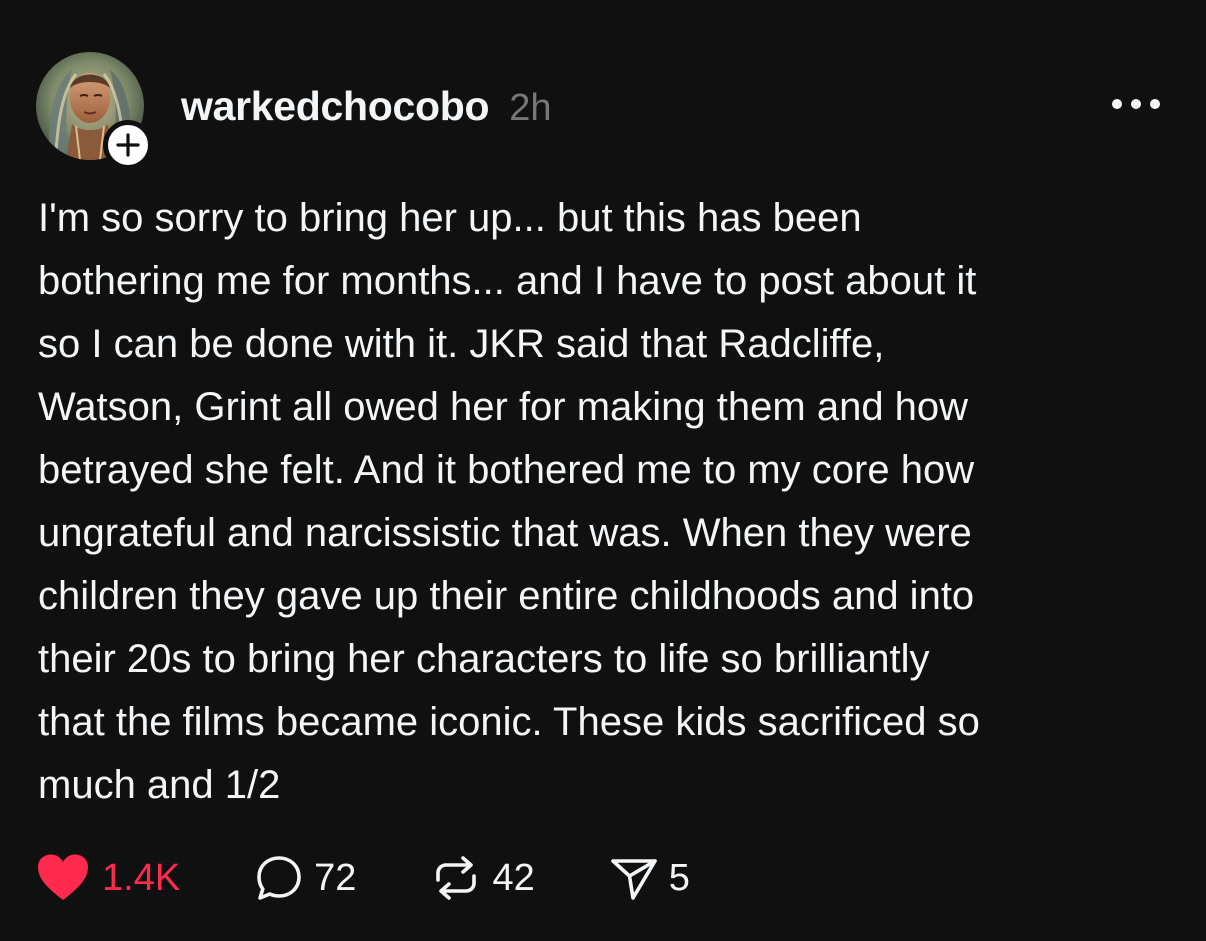 The height and width of the screenshot is (941, 1206). What do you see at coordinates (335, 877) in the screenshot?
I see `reply-count: 72` at bounding box center [335, 877].